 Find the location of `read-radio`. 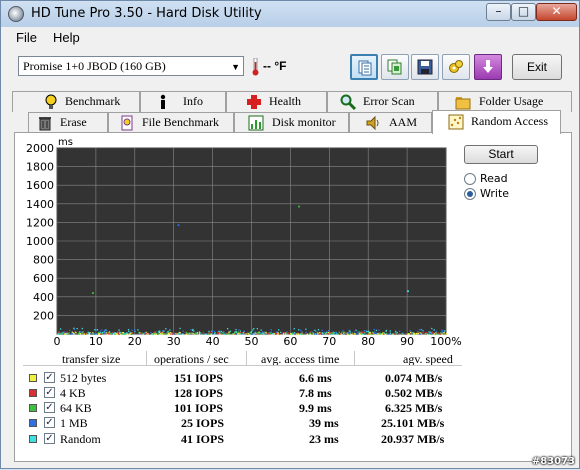

read-radio is located at coordinates (470, 179).